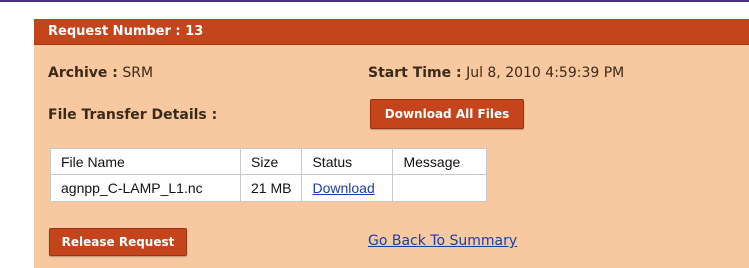 The width and height of the screenshot is (749, 268). What do you see at coordinates (347, 161) in the screenshot?
I see `column-header-status: Status` at bounding box center [347, 161].